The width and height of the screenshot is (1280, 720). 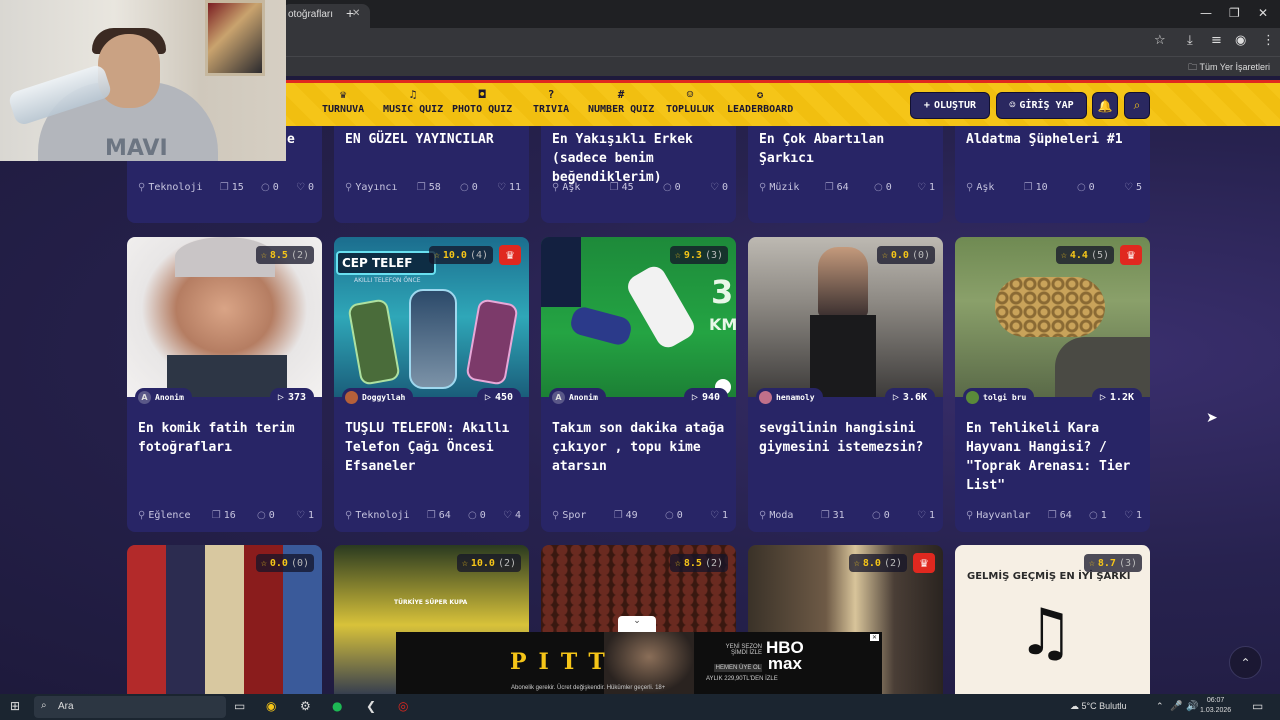 What do you see at coordinates (1245, 662) in the screenshot?
I see `scroll-to-top-button: ⌃` at bounding box center [1245, 662].